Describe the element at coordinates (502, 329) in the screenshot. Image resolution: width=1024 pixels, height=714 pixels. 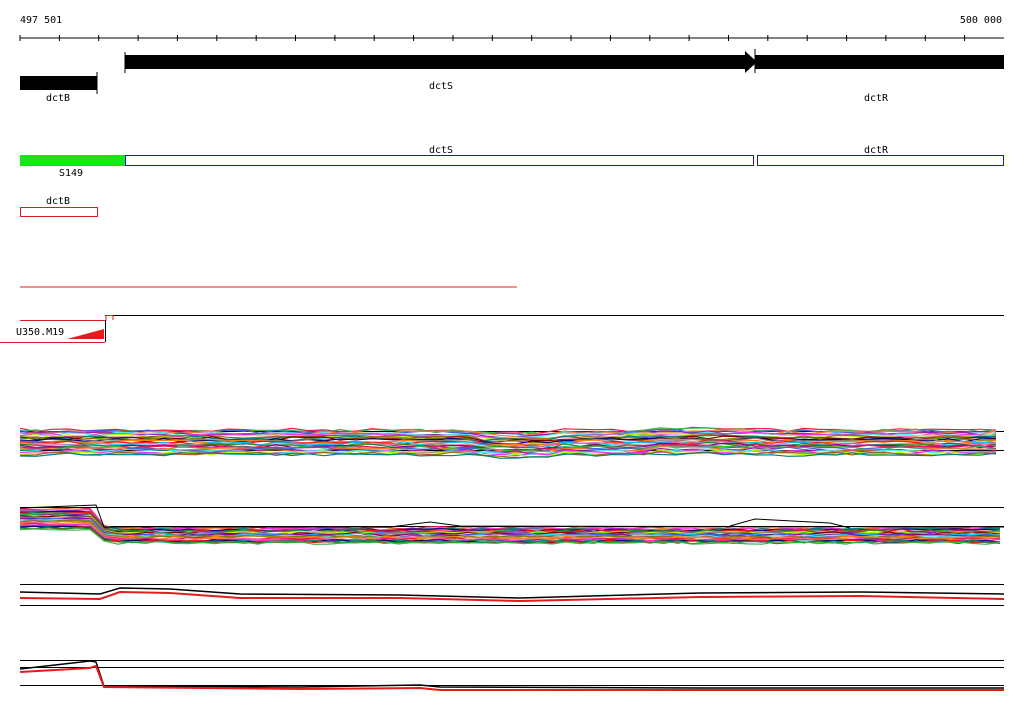
I see `marker-track: U350.M19` at that location.